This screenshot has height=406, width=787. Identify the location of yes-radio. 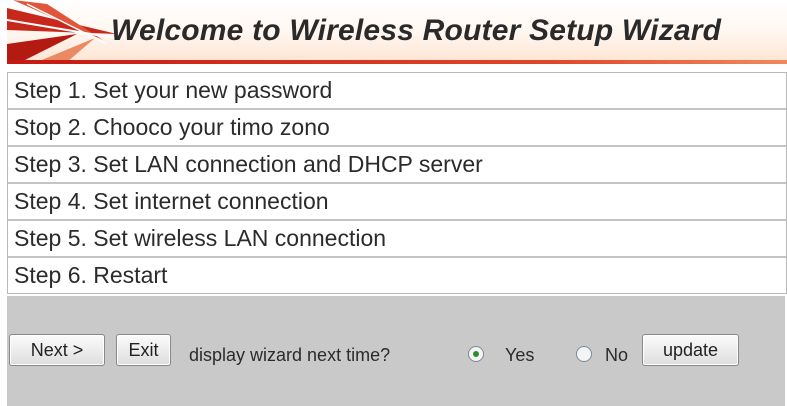
(476, 354).